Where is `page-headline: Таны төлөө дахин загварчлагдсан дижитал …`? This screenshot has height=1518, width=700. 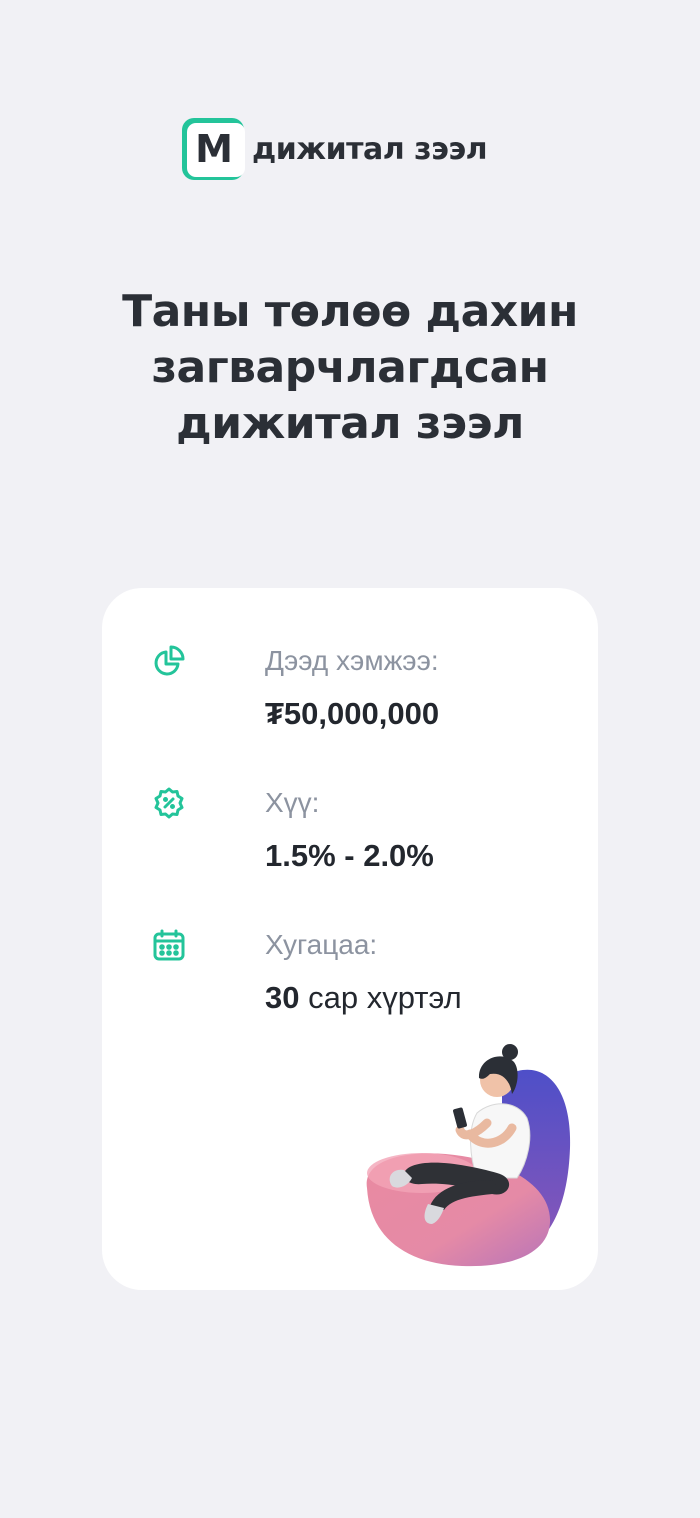
page-headline: Таны төлөө дахин загварчлагдсан дижитал … is located at coordinates (350, 368).